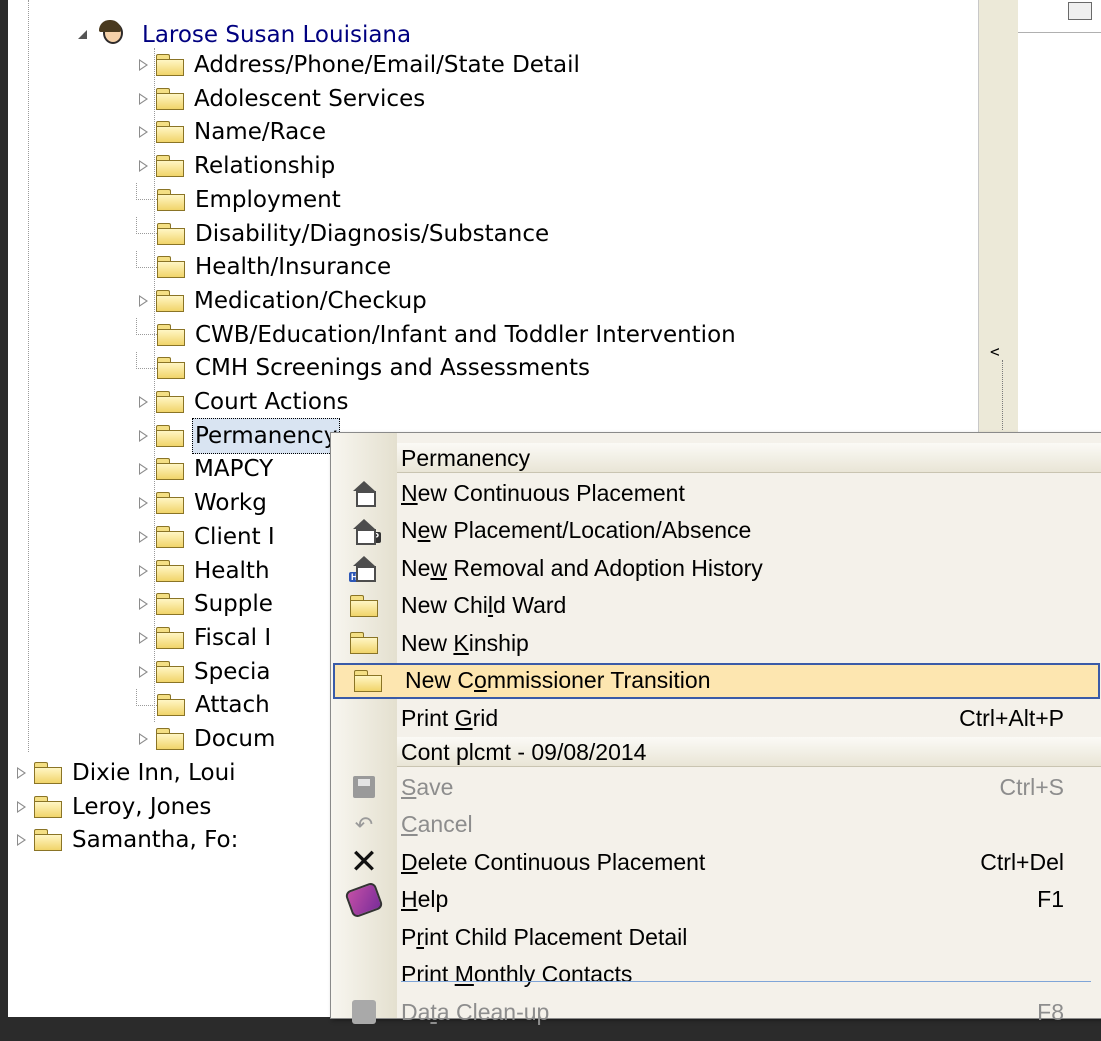 Image resolution: width=1101 pixels, height=1041 pixels. Describe the element at coordinates (716, 825) in the screenshot. I see `menu-item-cancel: ↶ Cancel` at that location.